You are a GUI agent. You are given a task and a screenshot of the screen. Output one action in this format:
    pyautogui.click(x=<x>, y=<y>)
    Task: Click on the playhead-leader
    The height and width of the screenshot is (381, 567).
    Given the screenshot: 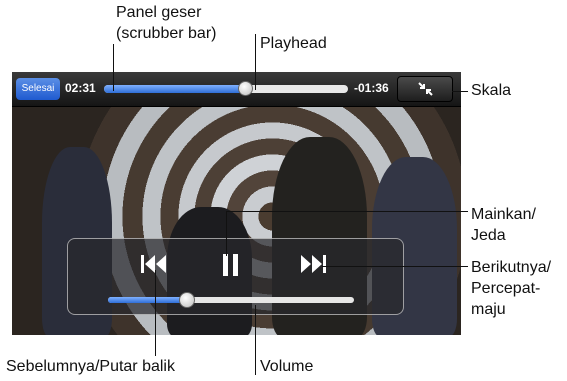 What is the action you would take?
    pyautogui.click(x=255, y=62)
    